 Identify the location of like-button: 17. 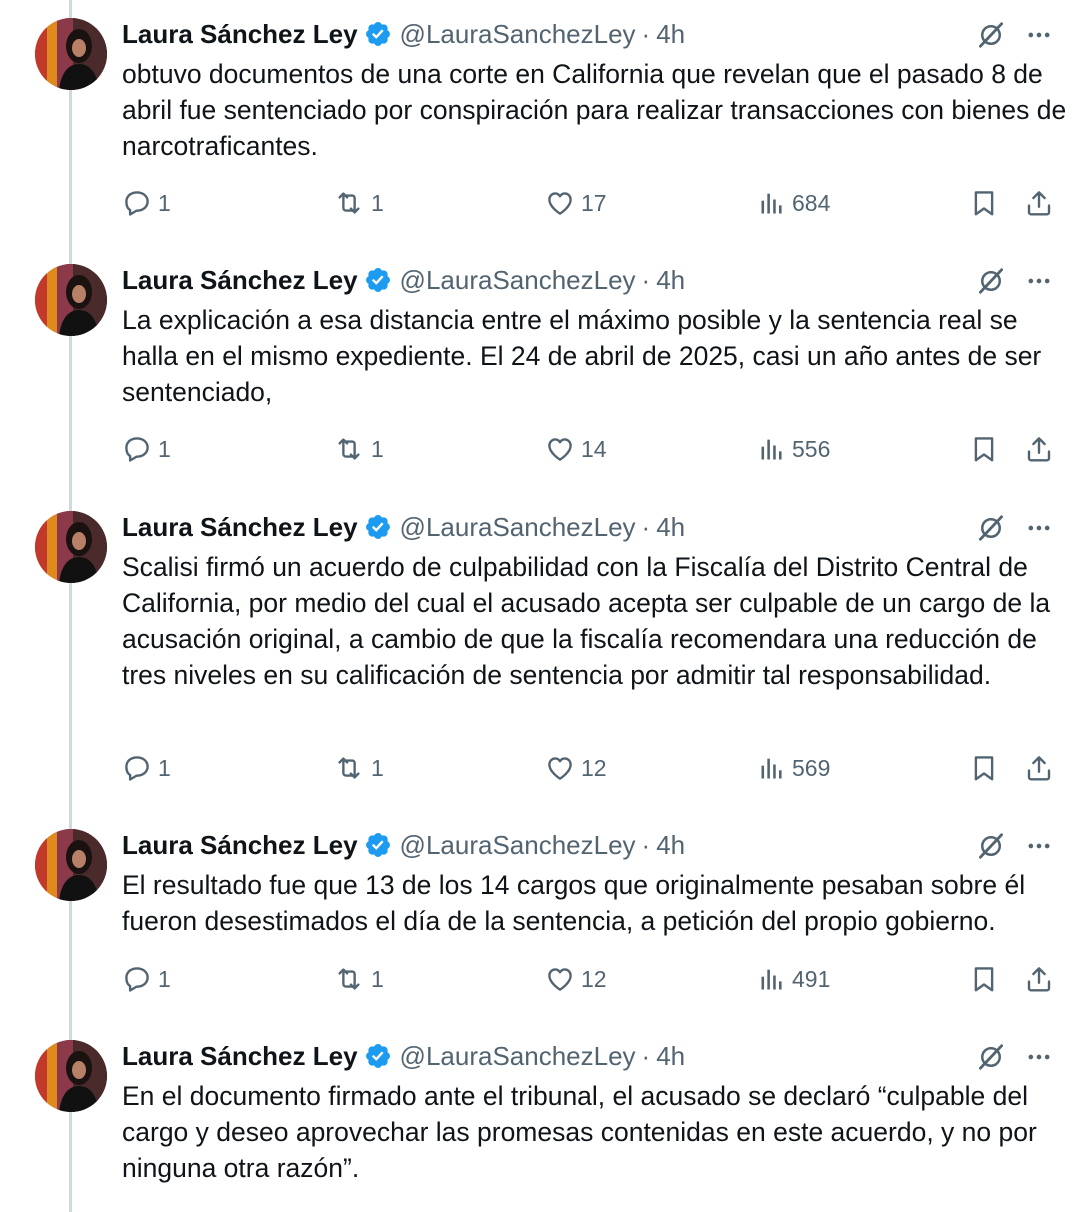
(576, 203).